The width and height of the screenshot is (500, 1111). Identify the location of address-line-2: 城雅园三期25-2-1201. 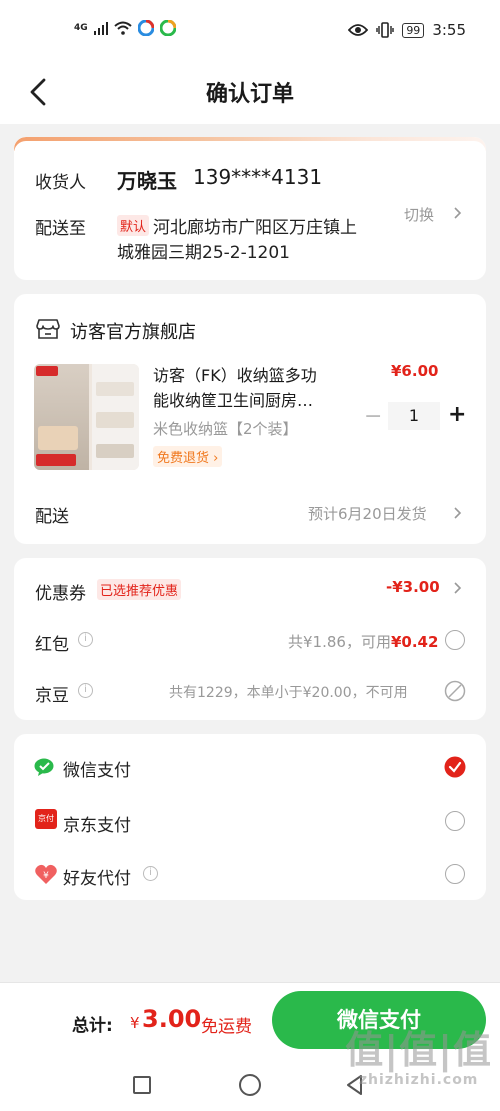
(203, 253).